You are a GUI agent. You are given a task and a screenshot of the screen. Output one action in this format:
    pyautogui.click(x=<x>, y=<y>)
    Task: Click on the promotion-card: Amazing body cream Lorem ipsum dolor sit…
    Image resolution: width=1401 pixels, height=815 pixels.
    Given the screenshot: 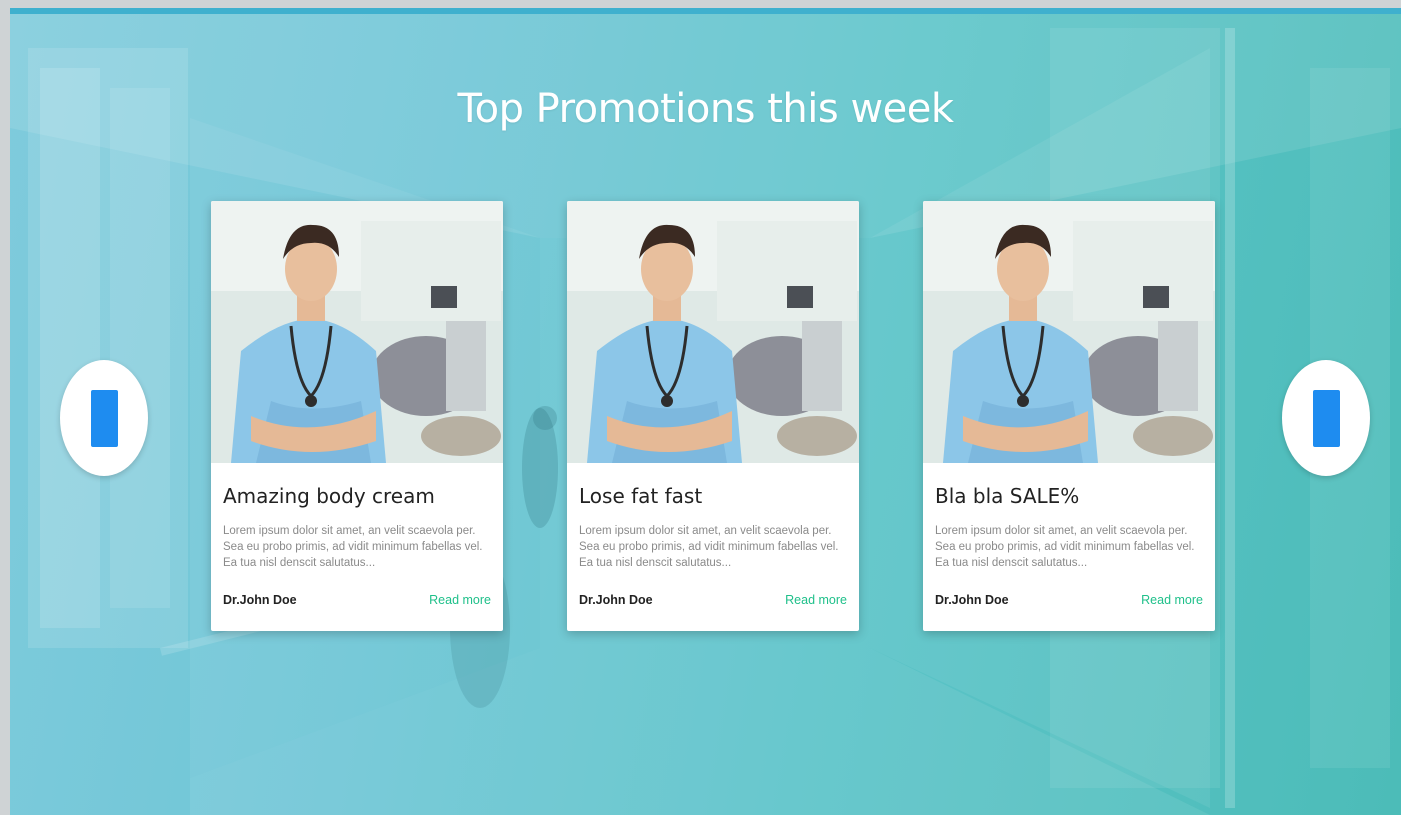 What is the action you would take?
    pyautogui.click(x=357, y=416)
    